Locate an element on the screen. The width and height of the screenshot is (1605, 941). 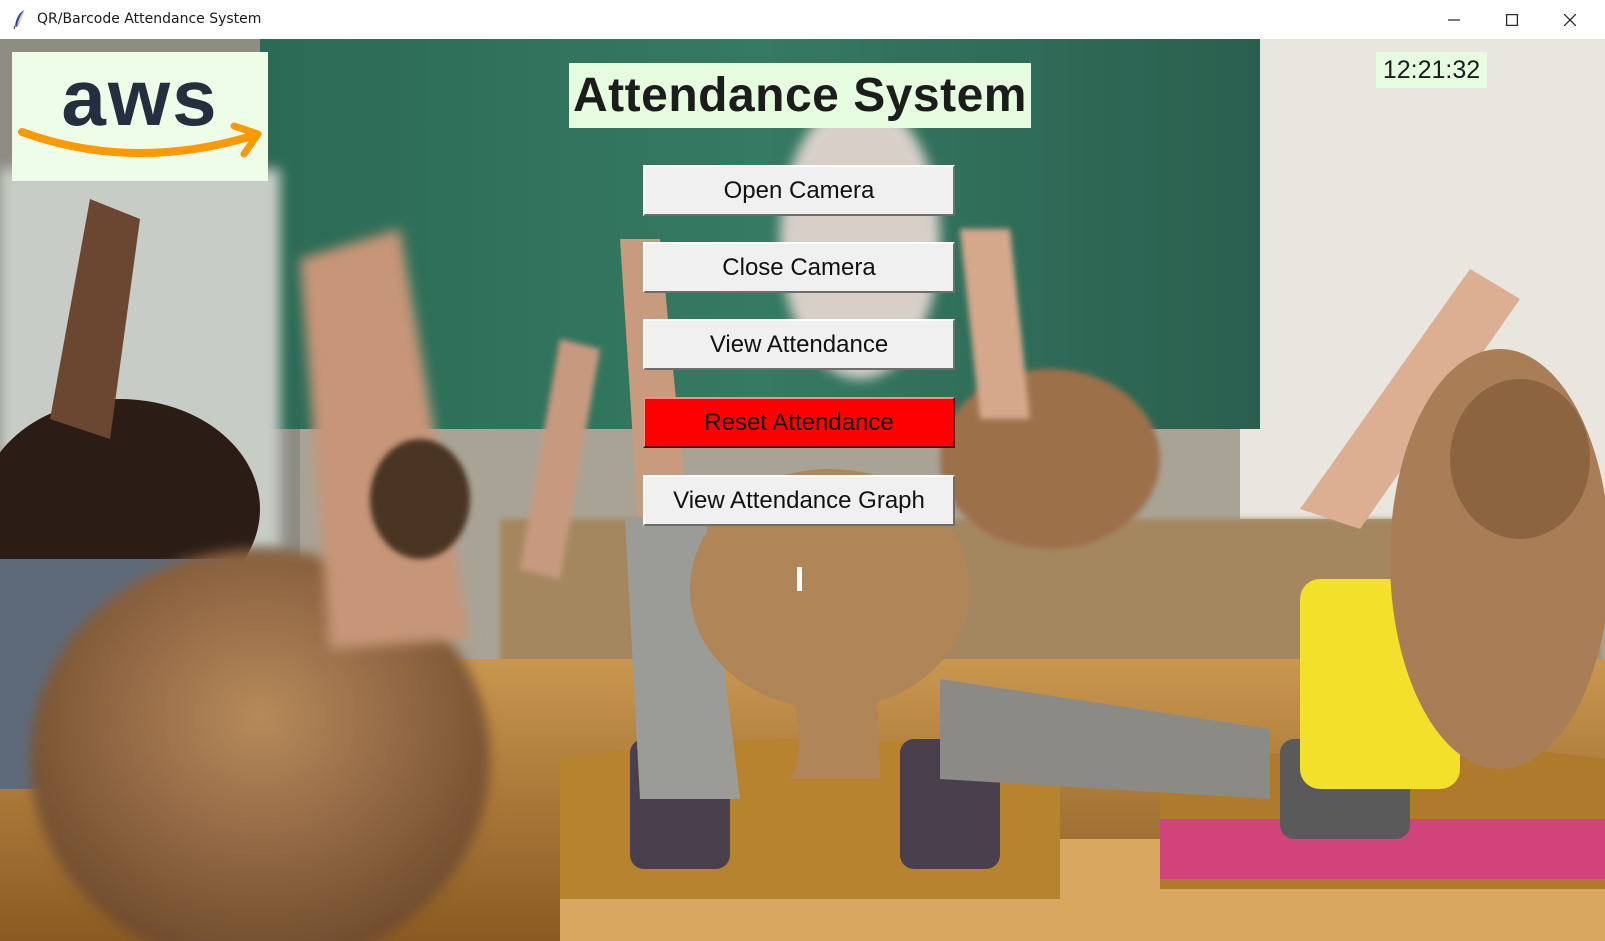
aws-logo-icon: aws is located at coordinates (140, 105).